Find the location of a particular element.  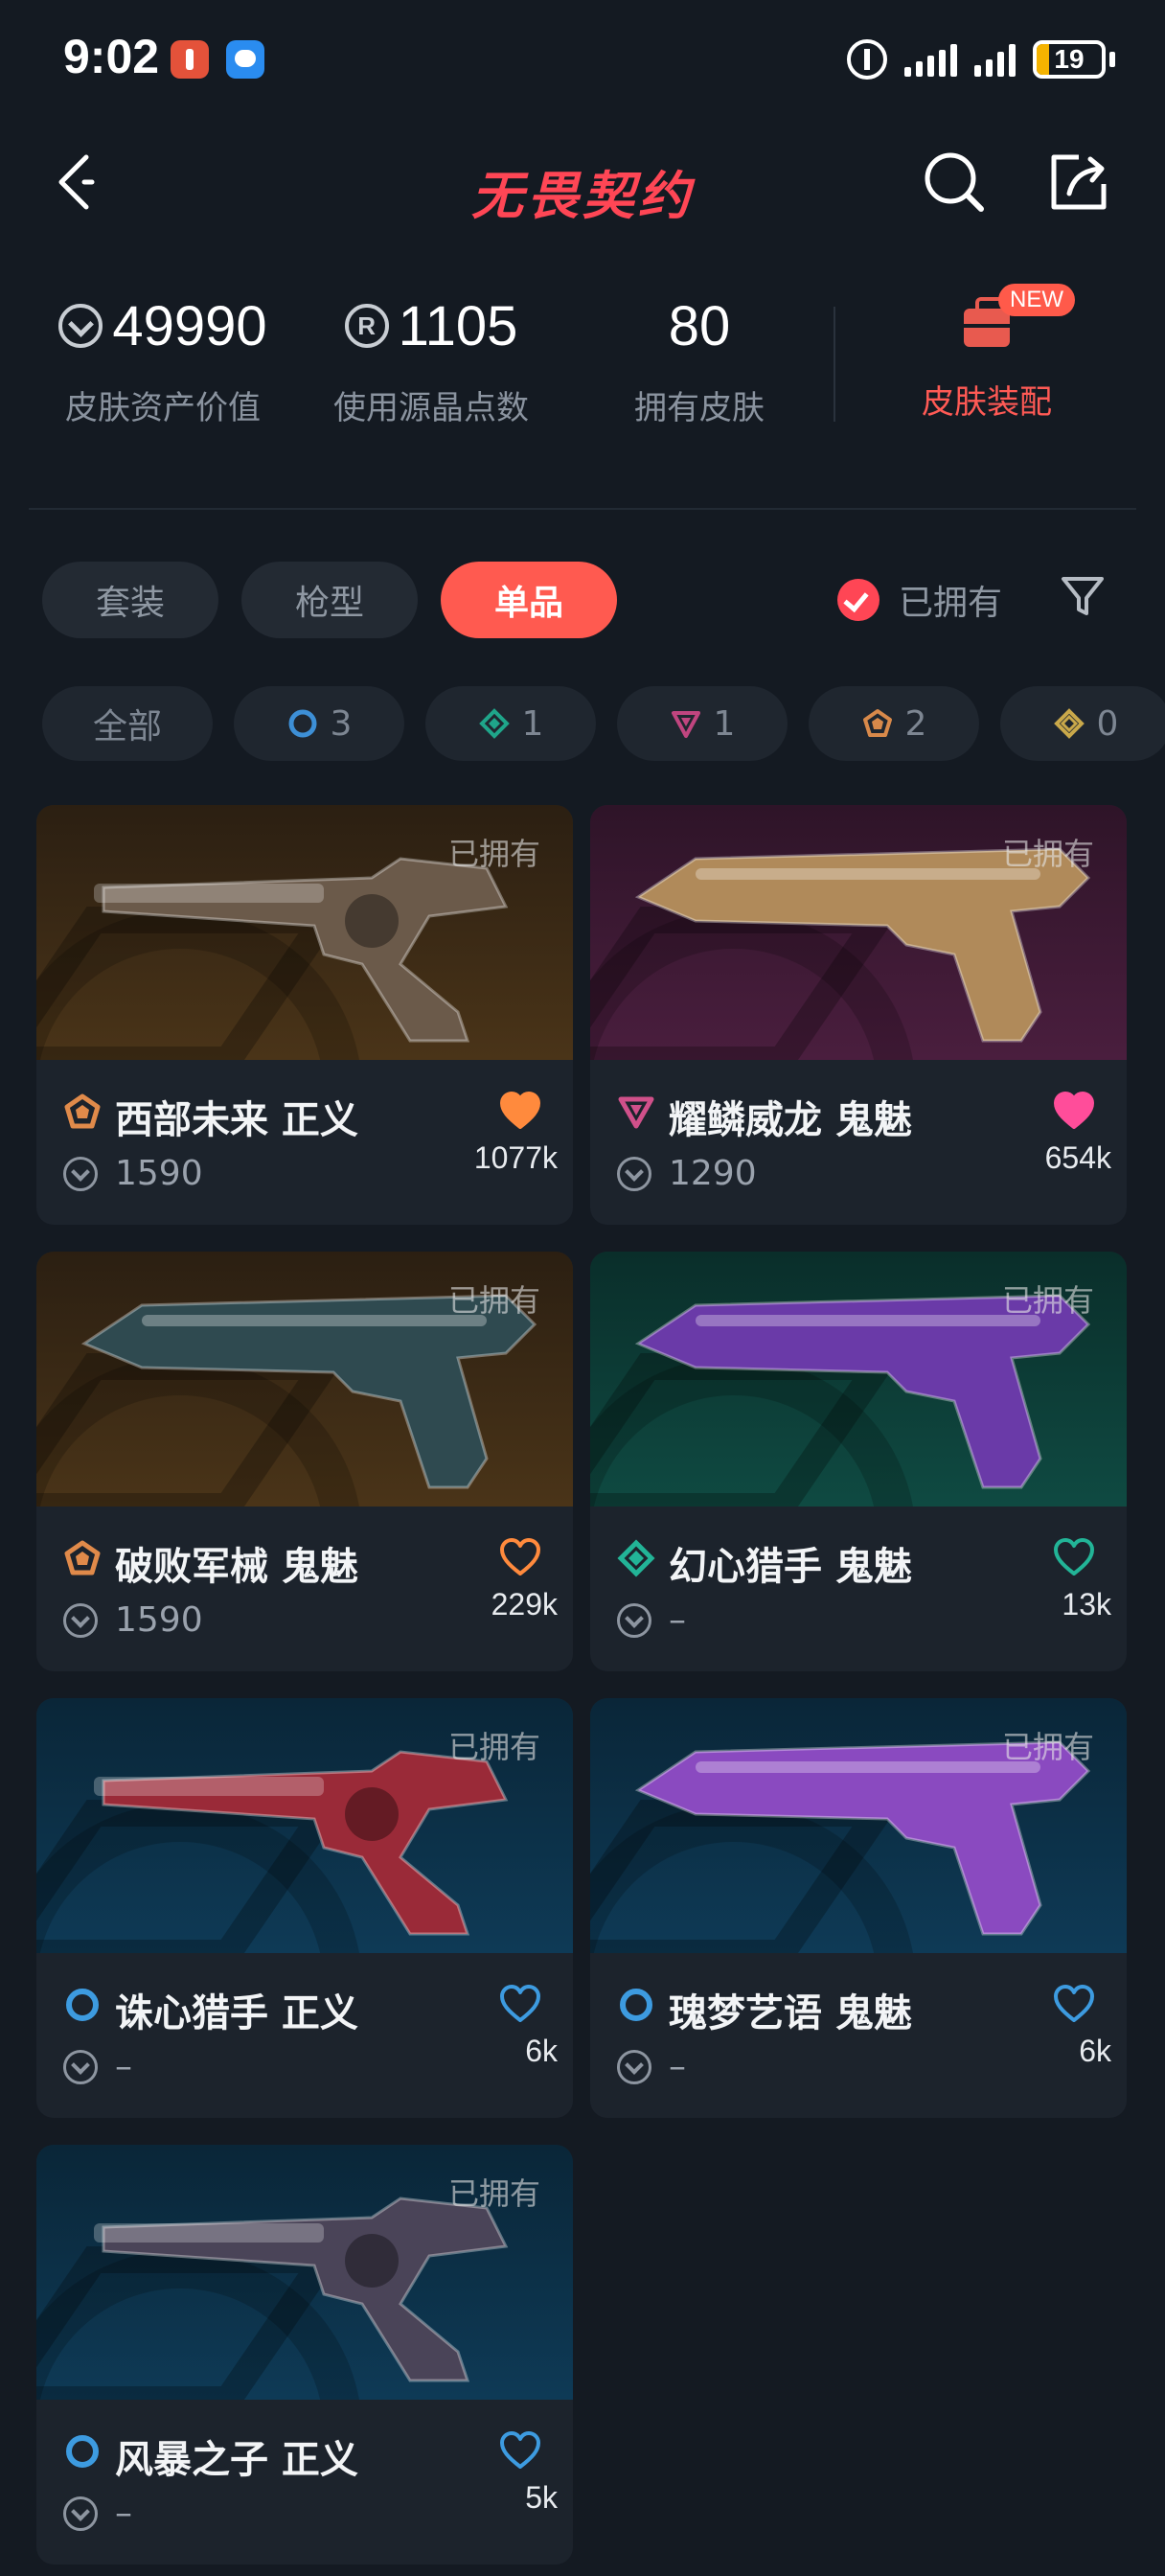

chip-all-label: 全部 is located at coordinates (127, 727).